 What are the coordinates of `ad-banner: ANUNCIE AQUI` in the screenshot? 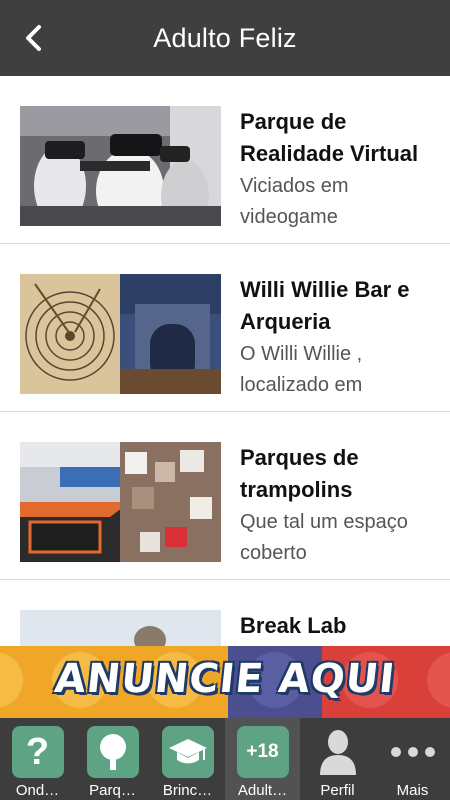 It's located at (225, 682).